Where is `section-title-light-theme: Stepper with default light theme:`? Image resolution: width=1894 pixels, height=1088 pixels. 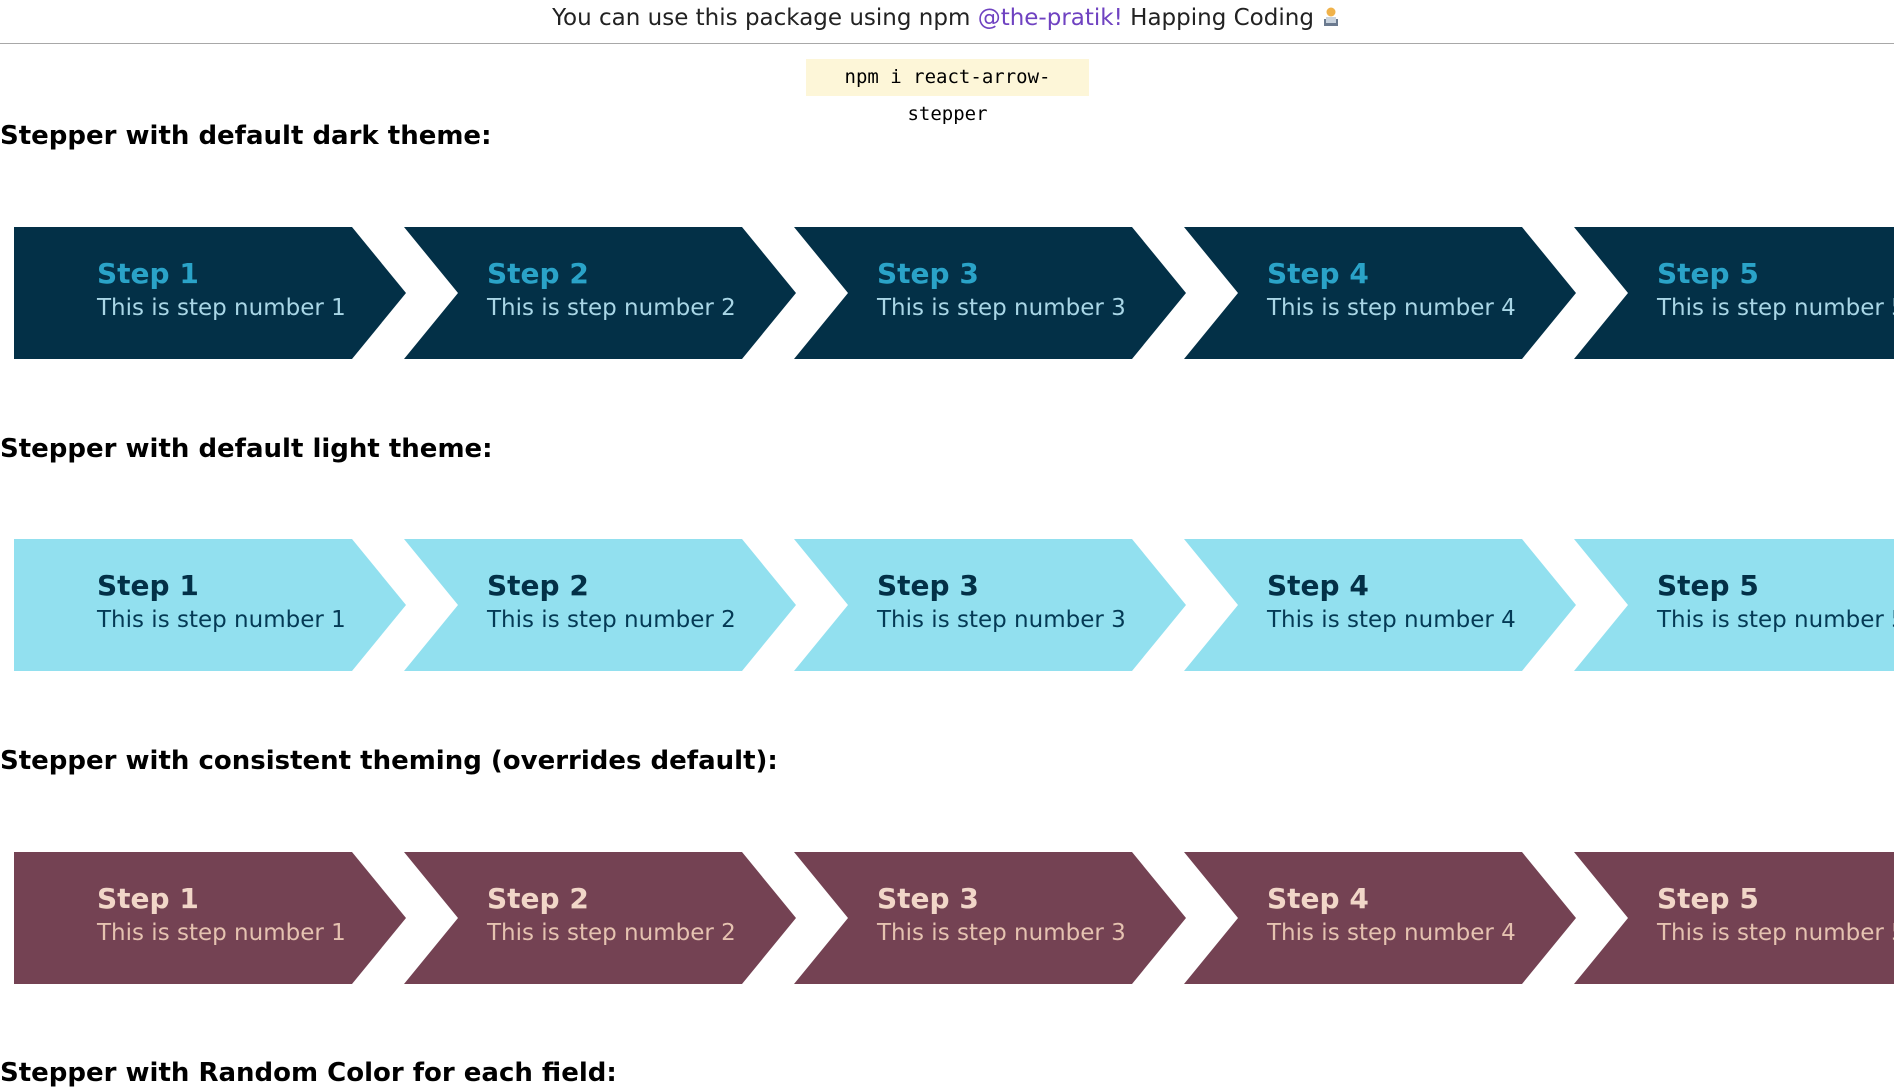
section-title-light-theme: Stepper with default light theme: is located at coordinates (246, 449).